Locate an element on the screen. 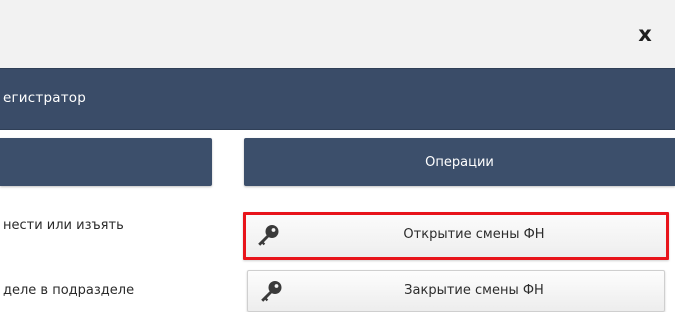  close-button: x is located at coordinates (645, 34).